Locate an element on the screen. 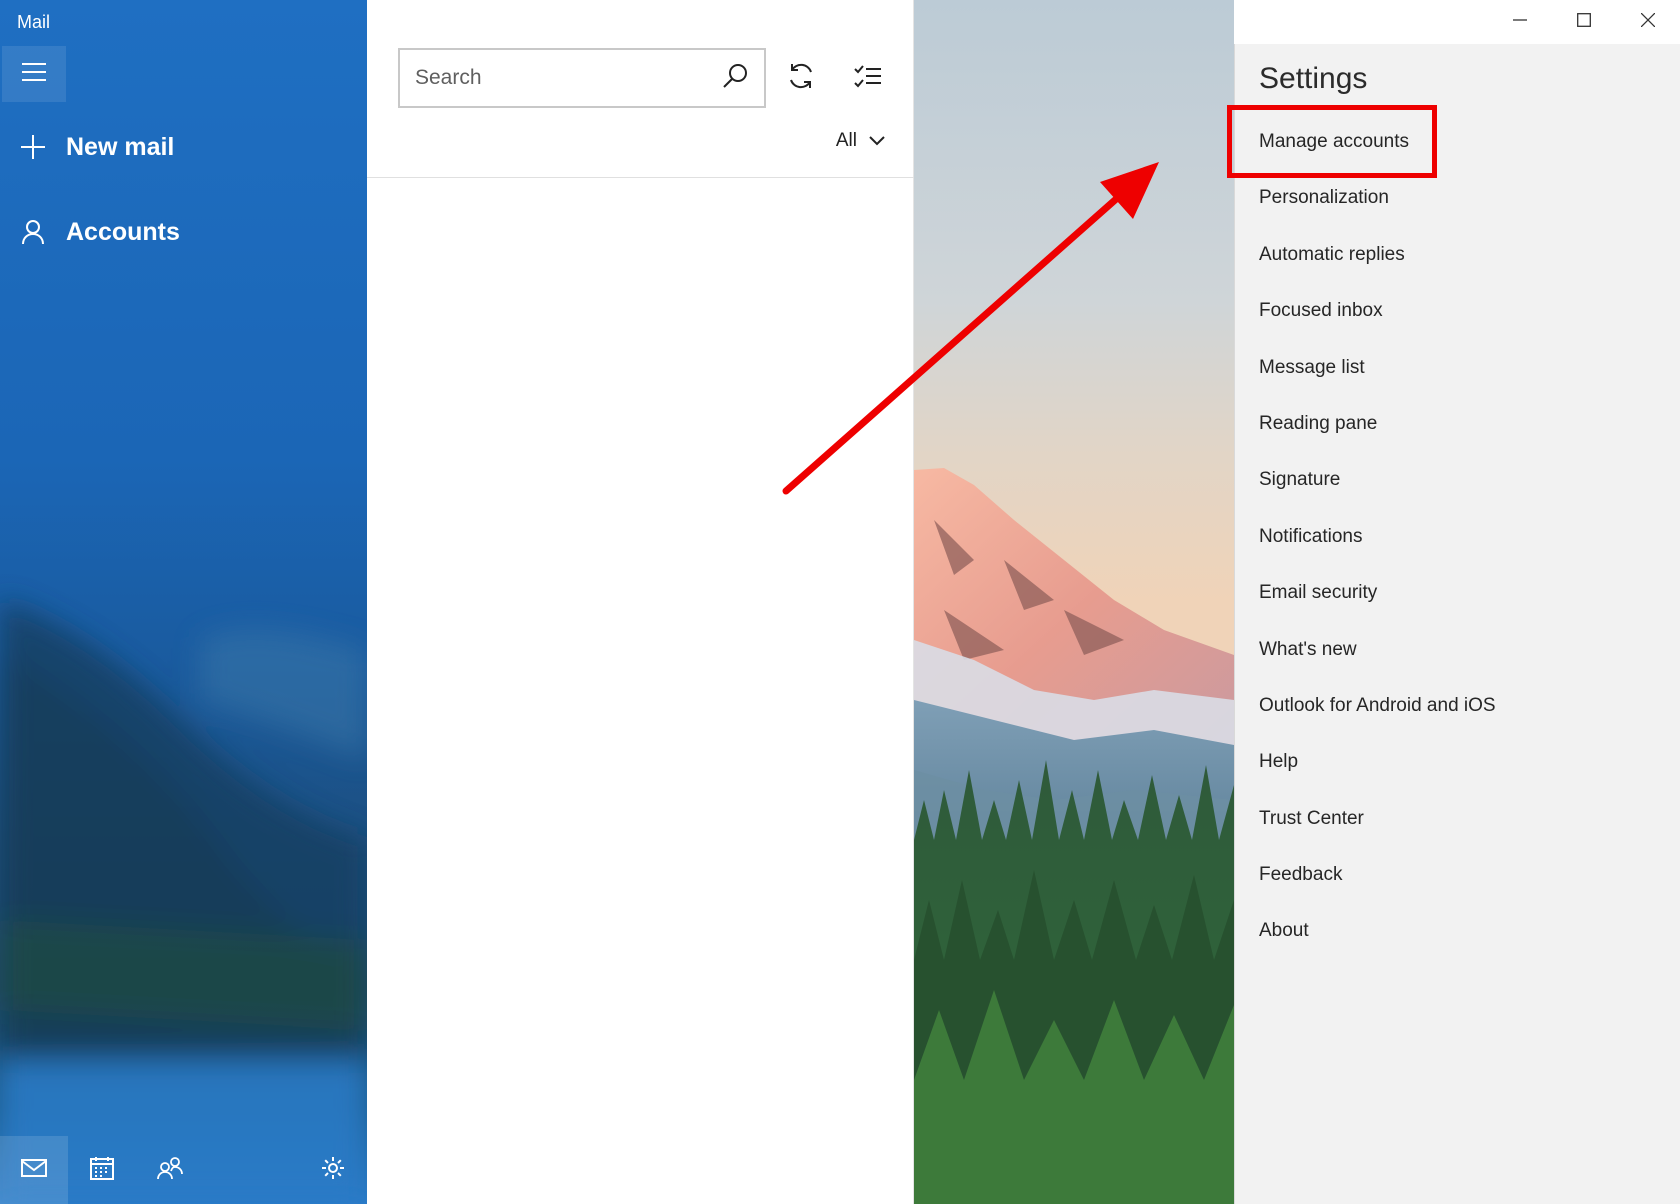 This screenshot has width=1680, height=1204. settings-item-whats-new: What's new is located at coordinates (1457, 650).